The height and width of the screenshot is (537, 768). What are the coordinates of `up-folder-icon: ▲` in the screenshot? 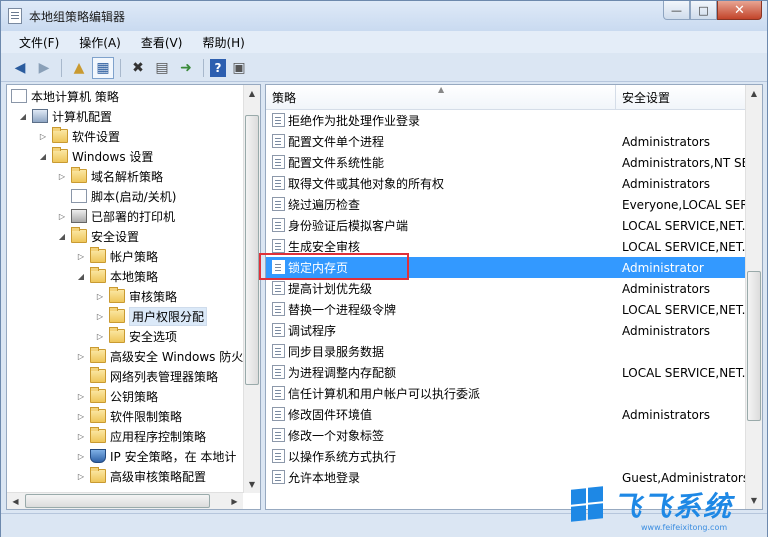 It's located at (79, 68).